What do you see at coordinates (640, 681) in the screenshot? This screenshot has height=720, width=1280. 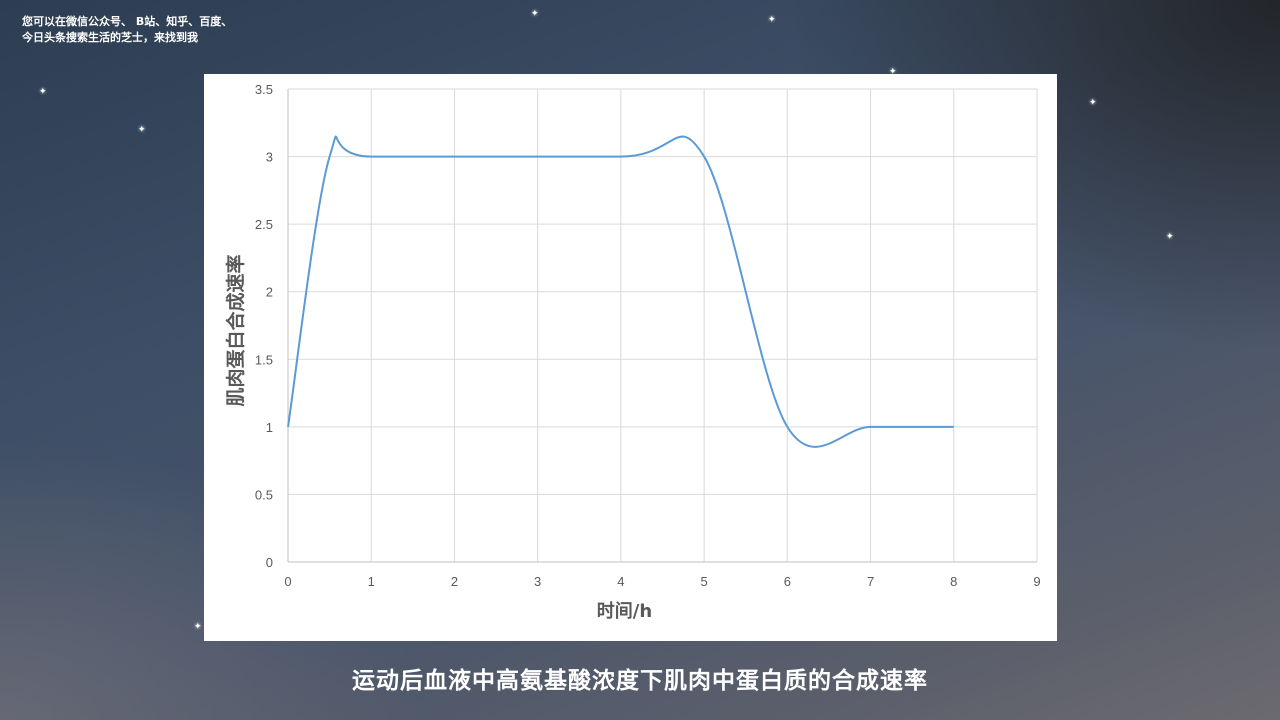 I see `chart-caption: 运动后血液中高氨基酸浓度下肌肉中蛋白质的合成速率` at bounding box center [640, 681].